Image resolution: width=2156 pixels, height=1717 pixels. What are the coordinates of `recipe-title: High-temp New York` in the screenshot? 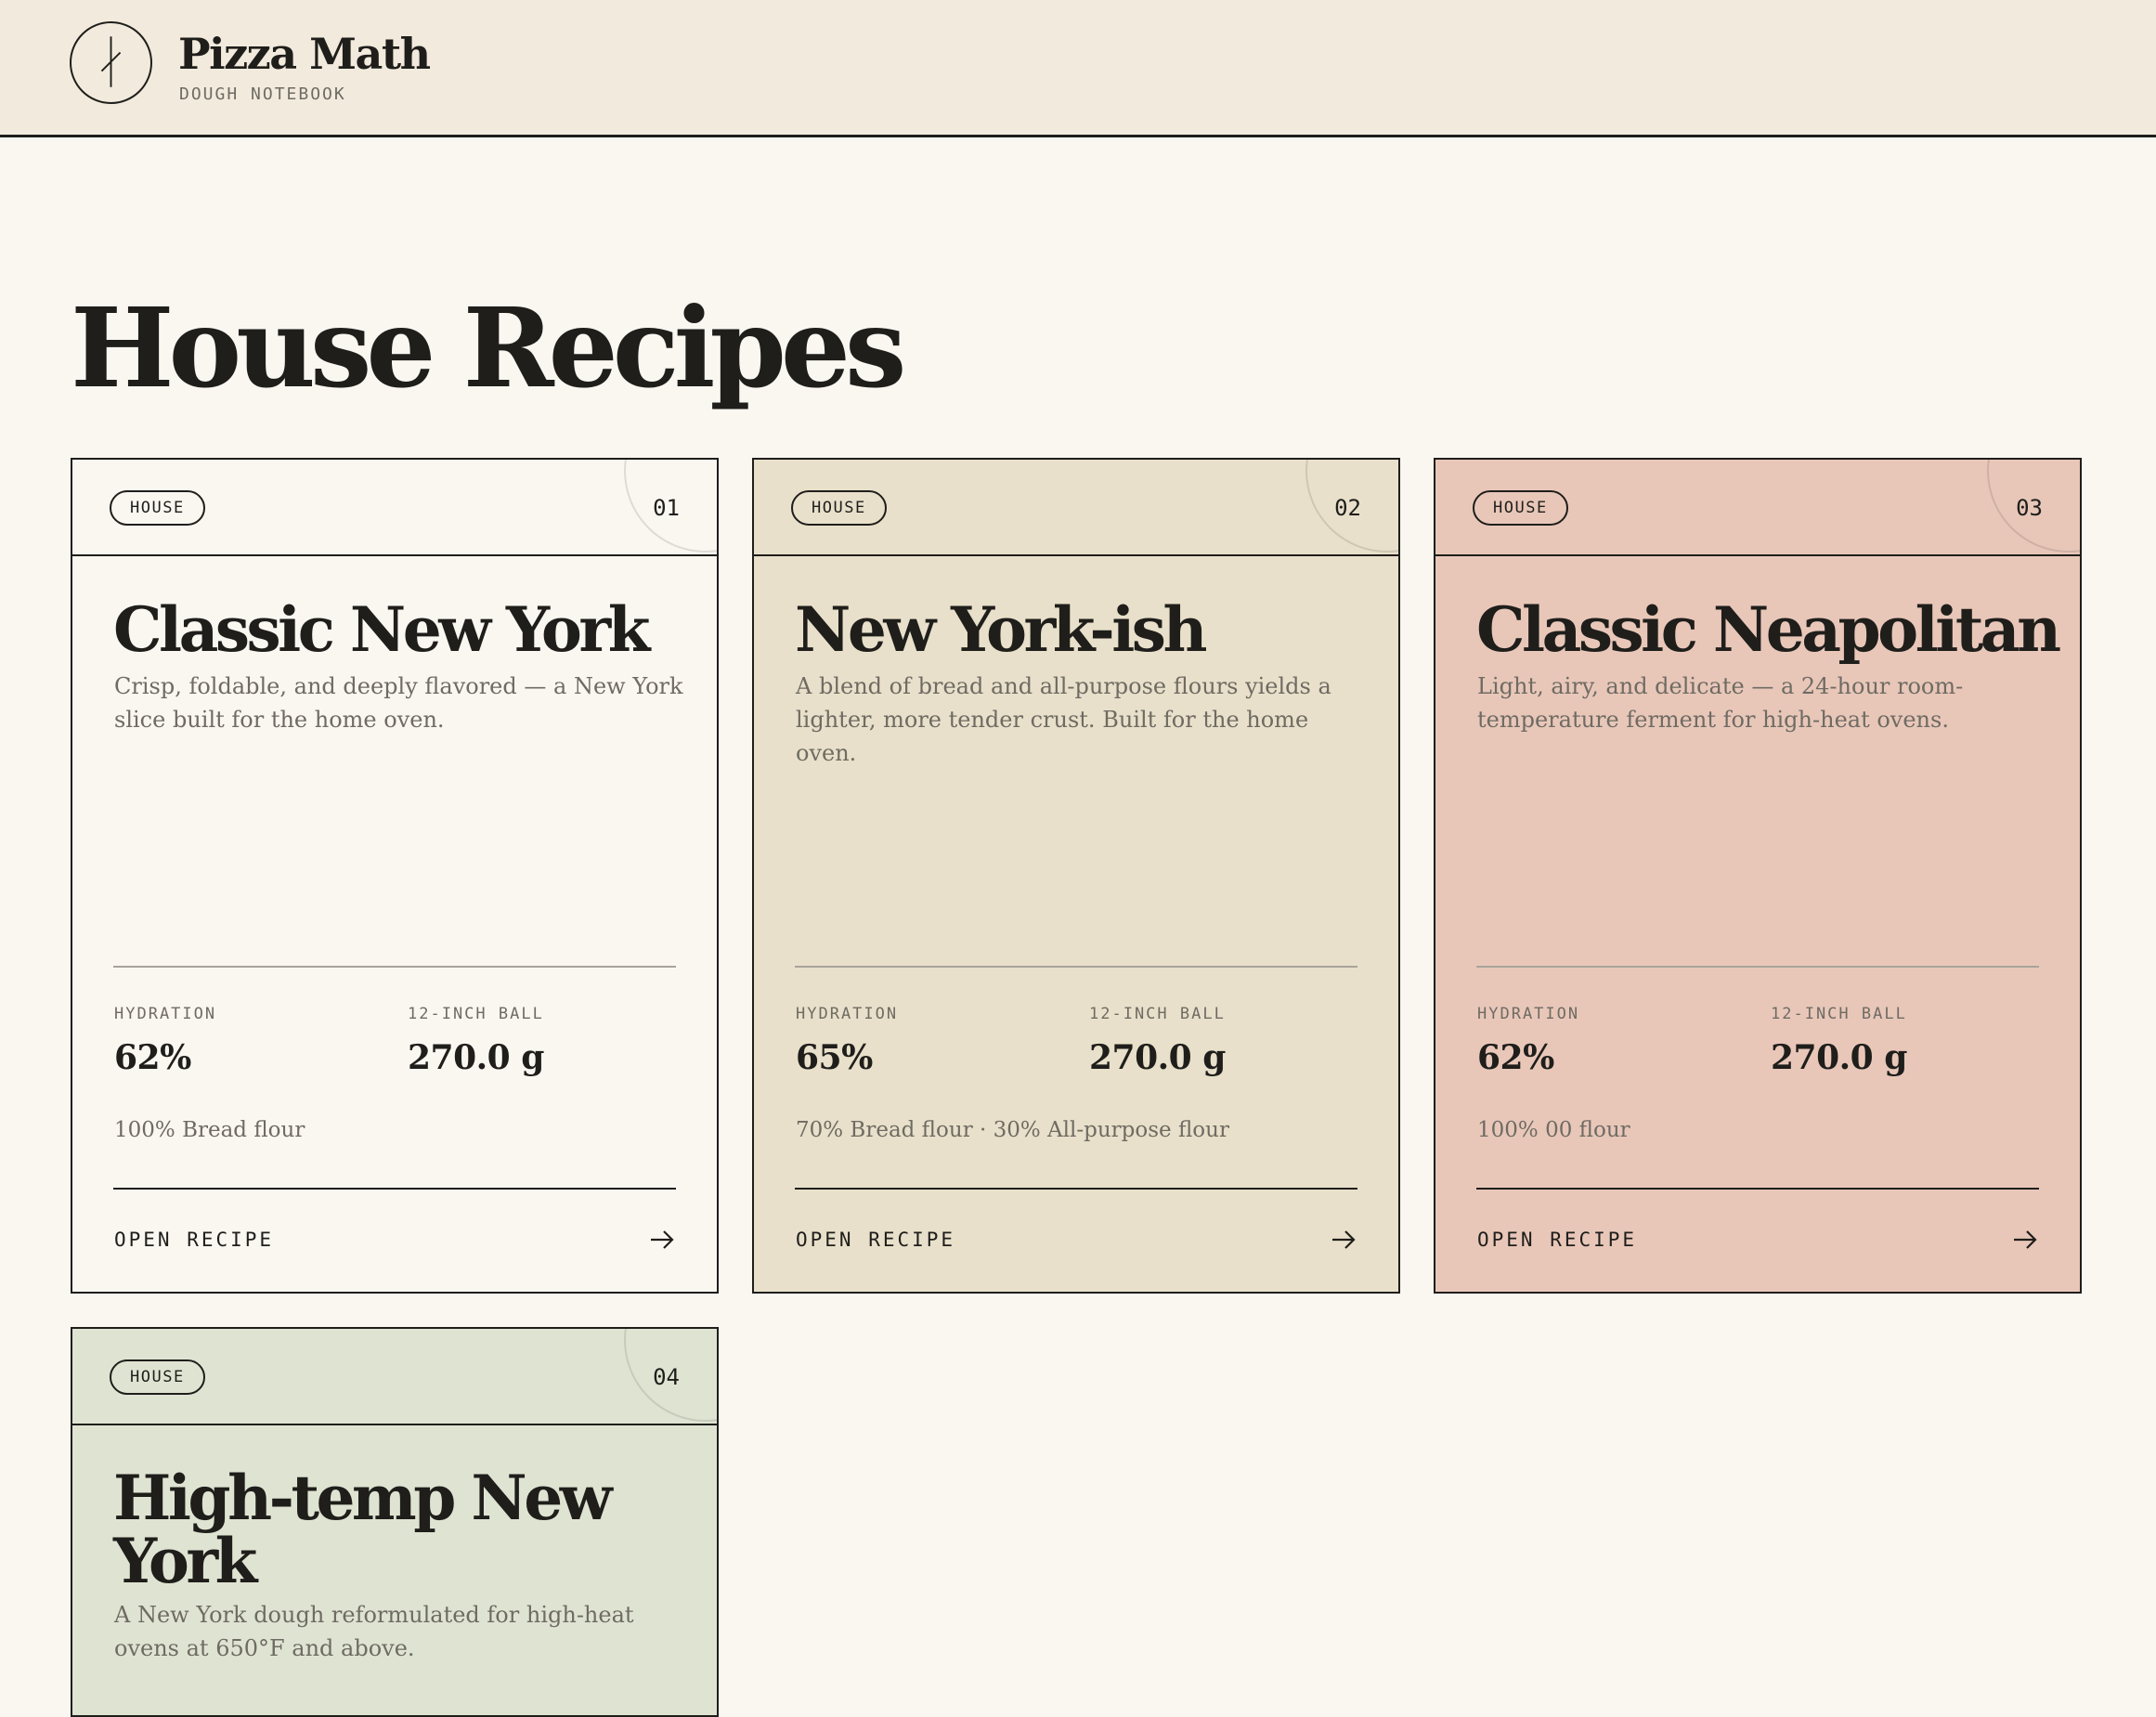 It's located at (363, 1529).